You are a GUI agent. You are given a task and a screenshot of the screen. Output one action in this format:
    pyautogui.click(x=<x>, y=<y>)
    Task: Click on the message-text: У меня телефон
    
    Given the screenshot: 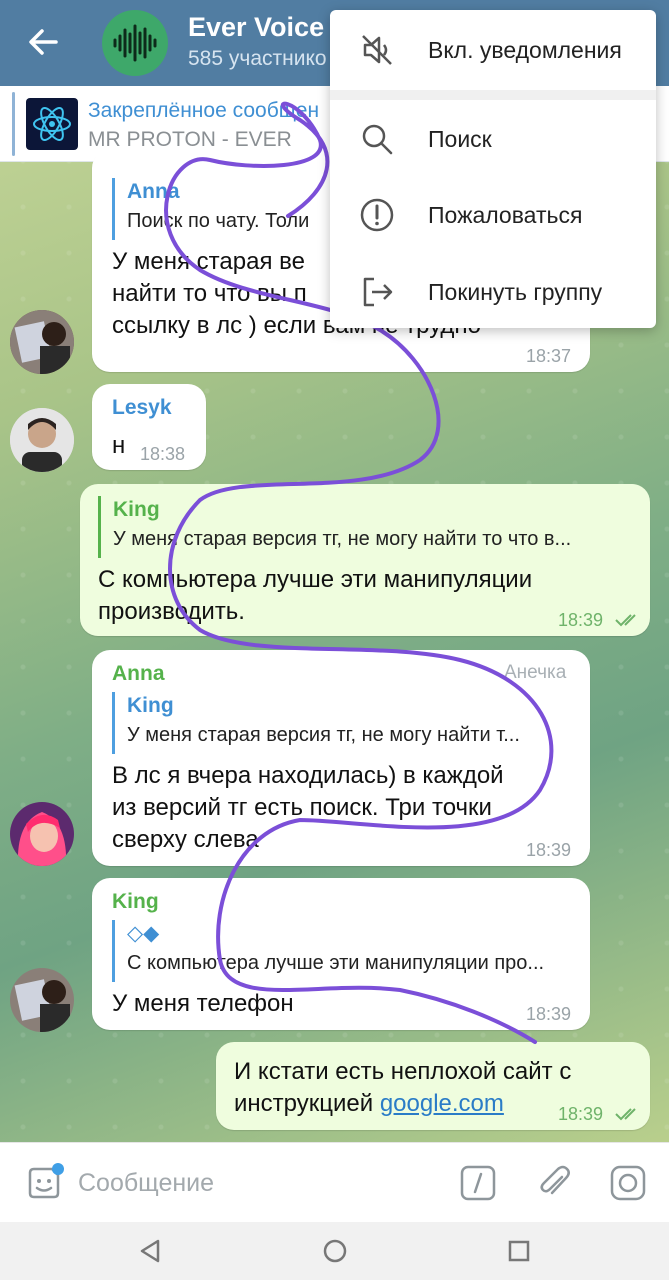 What is the action you would take?
    pyautogui.click(x=203, y=1003)
    